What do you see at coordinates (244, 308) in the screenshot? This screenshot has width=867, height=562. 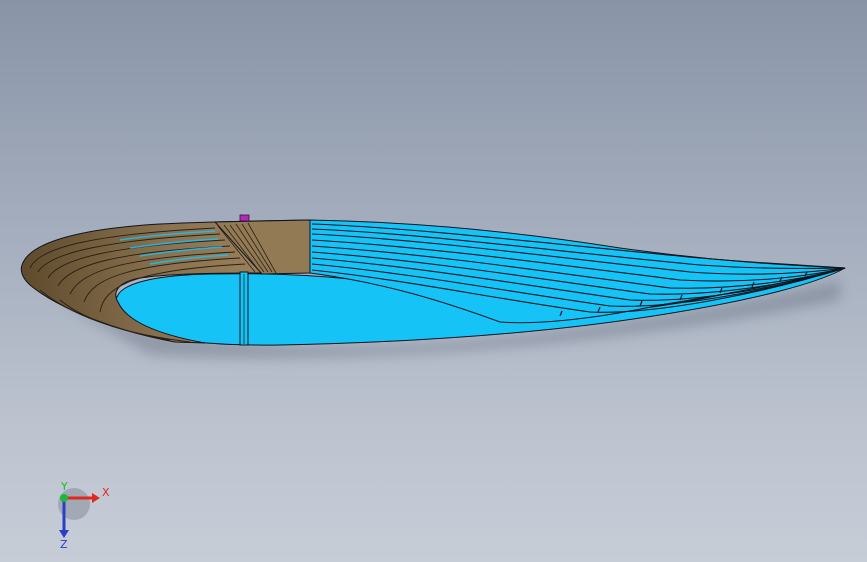 I see `shear-web` at bounding box center [244, 308].